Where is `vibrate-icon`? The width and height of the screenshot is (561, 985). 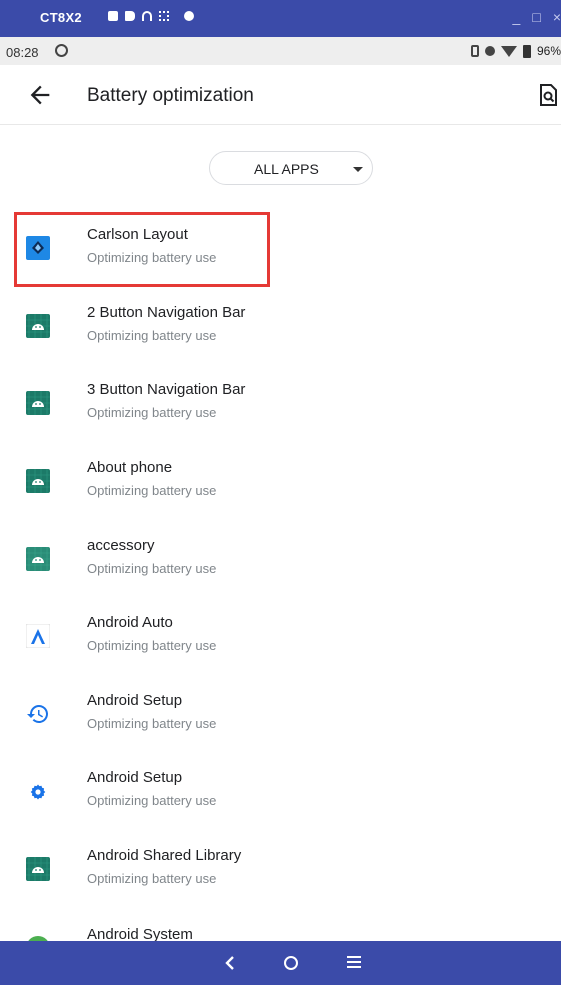
vibrate-icon is located at coordinates (489, 51).